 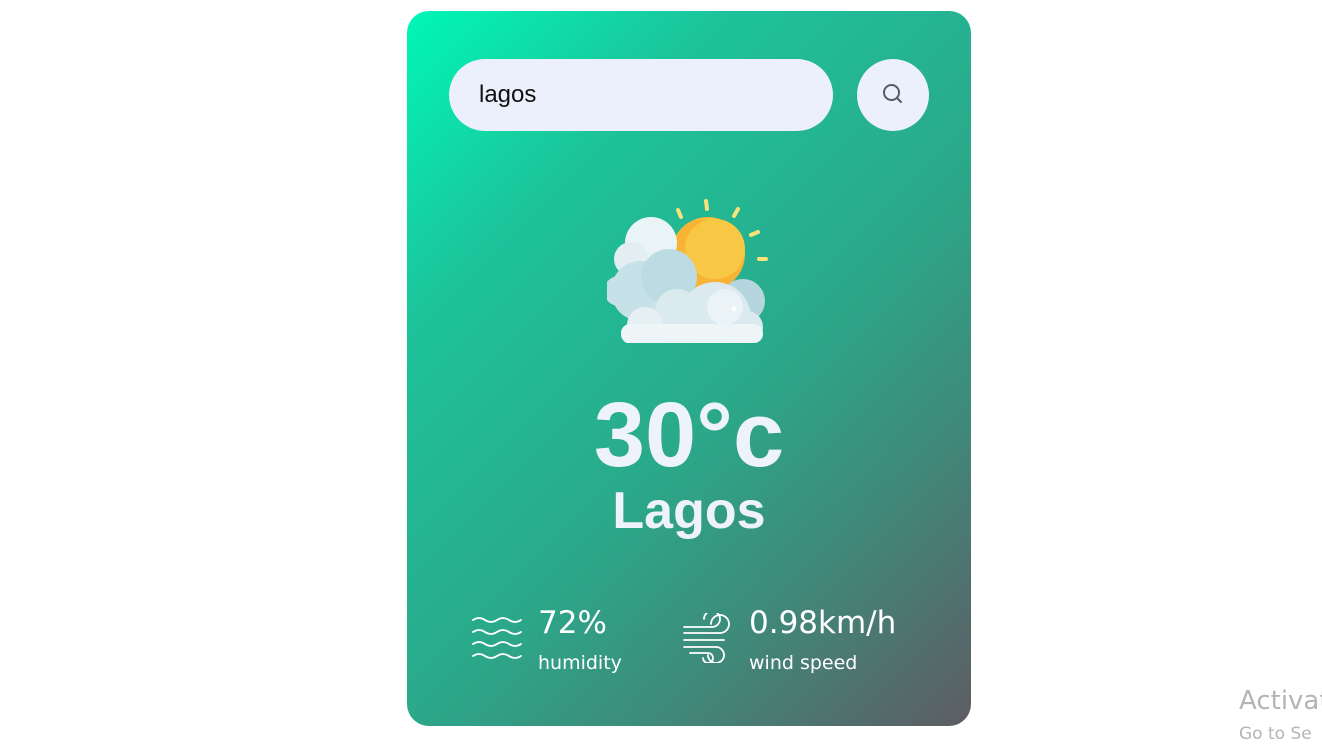 What do you see at coordinates (803, 663) in the screenshot?
I see `wind-speed-label: wind speed` at bounding box center [803, 663].